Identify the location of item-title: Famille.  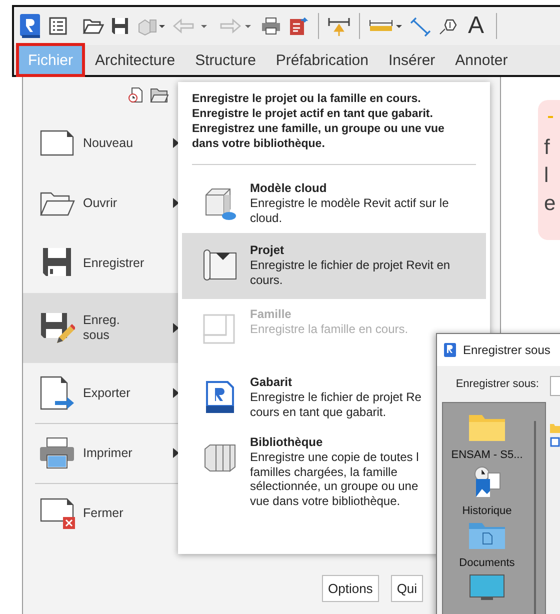
(271, 314).